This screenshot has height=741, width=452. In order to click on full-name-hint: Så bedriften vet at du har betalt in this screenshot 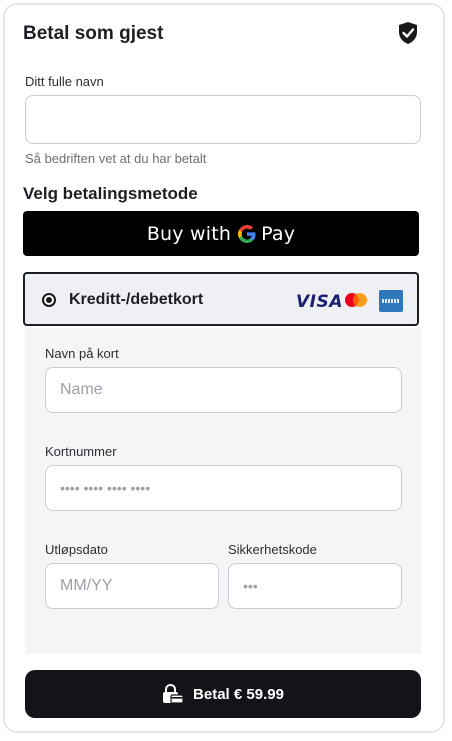, I will do `click(116, 158)`.